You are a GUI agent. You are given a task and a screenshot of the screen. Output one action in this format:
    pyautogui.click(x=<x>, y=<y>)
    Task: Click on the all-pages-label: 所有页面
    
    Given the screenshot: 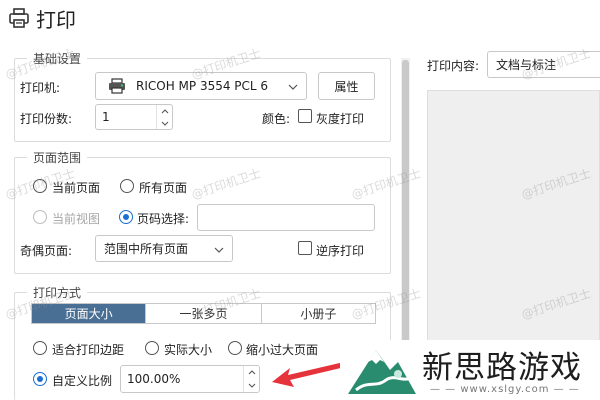 What is the action you would take?
    pyautogui.click(x=163, y=187)
    